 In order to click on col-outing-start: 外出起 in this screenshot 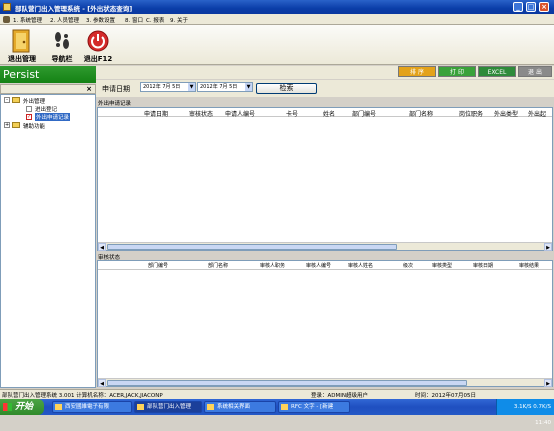, I will do `click(537, 113)`.